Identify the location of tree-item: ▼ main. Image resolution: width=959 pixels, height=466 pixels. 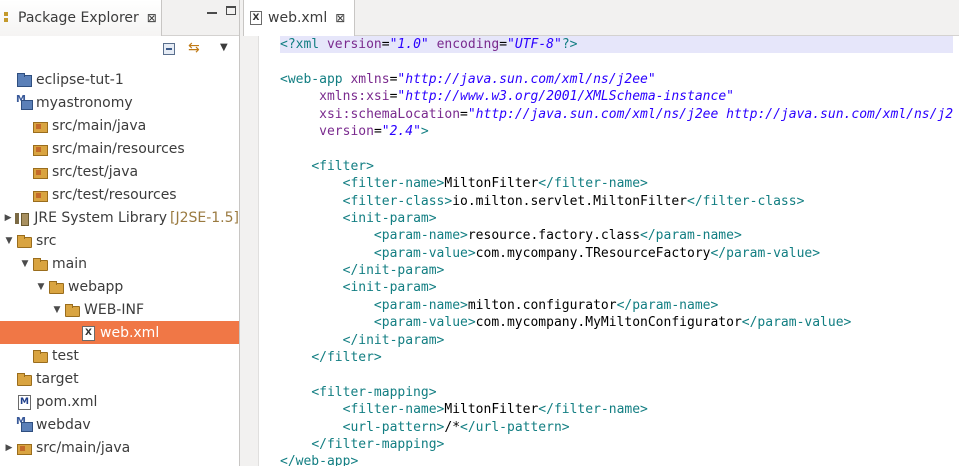
(119, 263).